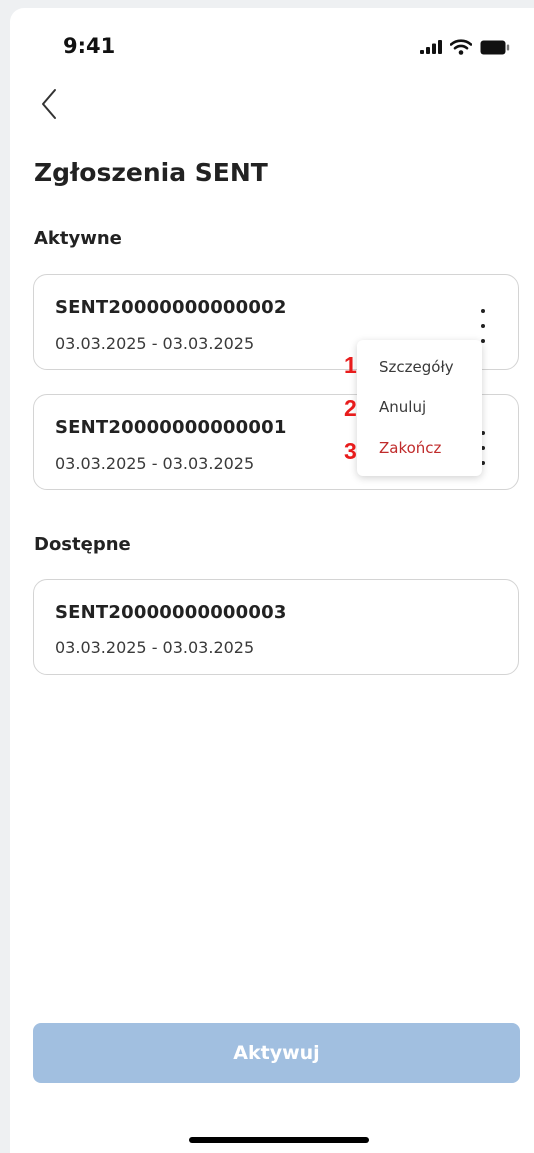 Image resolution: width=534 pixels, height=1153 pixels. Describe the element at coordinates (171, 307) in the screenshot. I see `sent-code: SENT20000000000002` at that location.